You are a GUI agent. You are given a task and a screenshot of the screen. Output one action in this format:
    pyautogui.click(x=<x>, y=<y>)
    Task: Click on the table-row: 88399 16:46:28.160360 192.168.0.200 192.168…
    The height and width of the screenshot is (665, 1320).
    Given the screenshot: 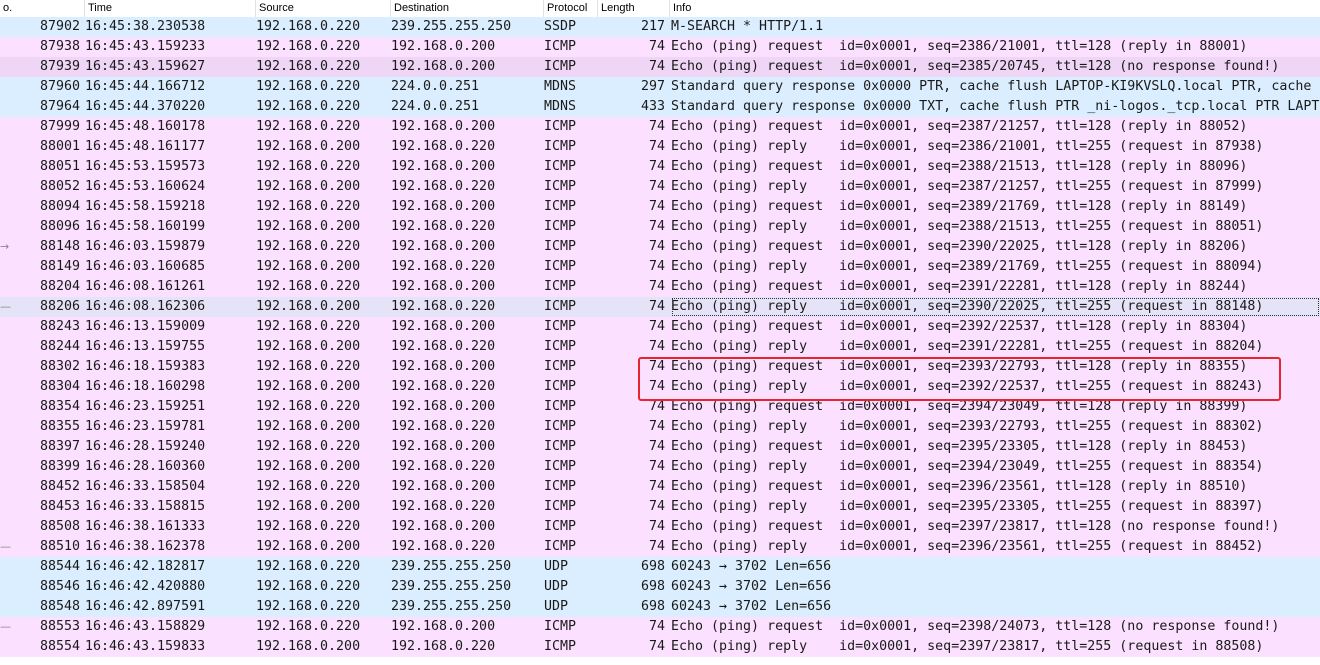 What is the action you would take?
    pyautogui.click(x=660, y=467)
    